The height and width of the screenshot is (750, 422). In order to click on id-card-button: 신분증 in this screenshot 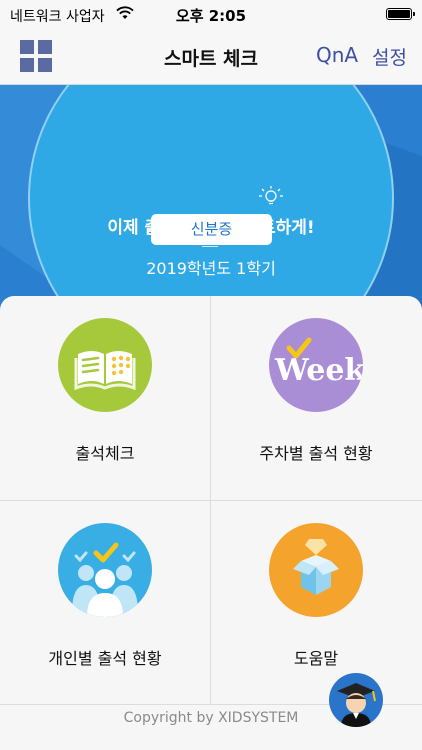, I will do `click(211, 229)`.